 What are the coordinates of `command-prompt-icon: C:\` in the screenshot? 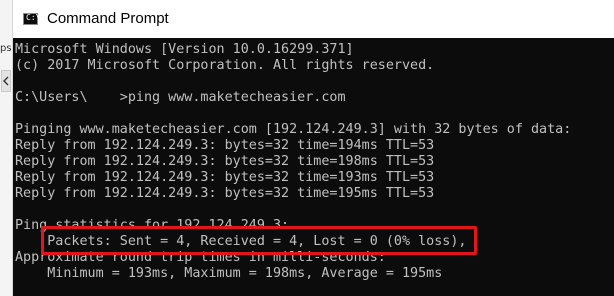 It's located at (31, 19).